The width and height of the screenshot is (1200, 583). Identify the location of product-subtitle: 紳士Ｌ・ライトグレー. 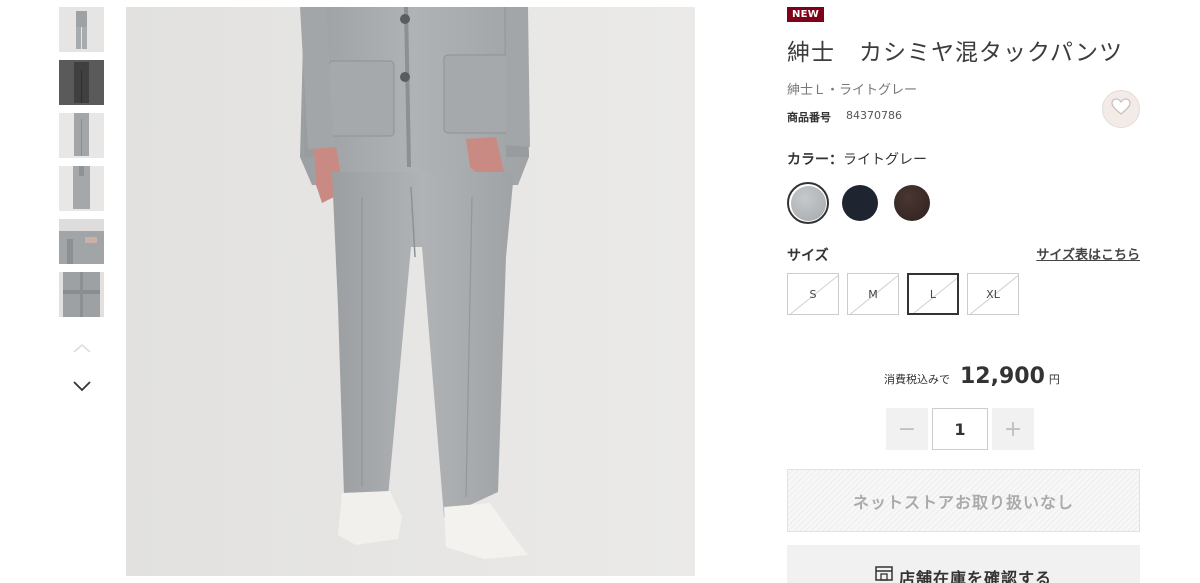
(852, 90).